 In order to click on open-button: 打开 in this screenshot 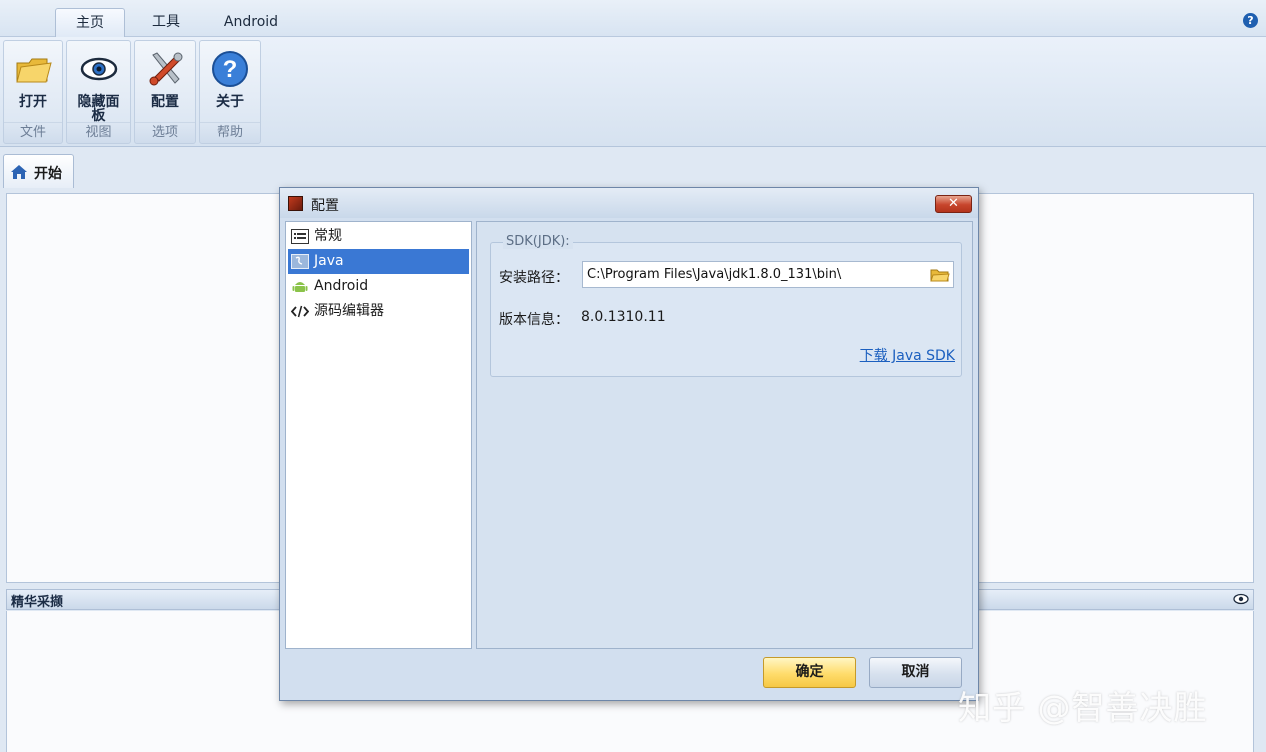, I will do `click(33, 83)`.